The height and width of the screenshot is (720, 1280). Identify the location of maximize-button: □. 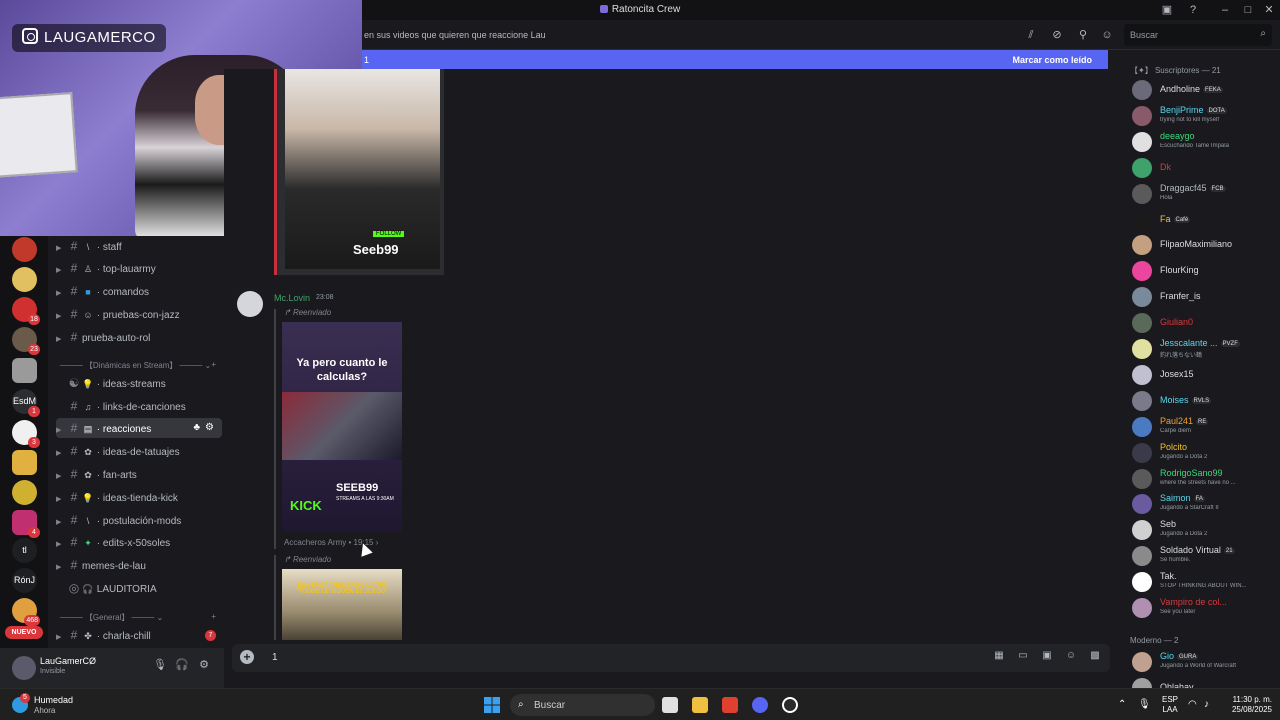
(1248, 10).